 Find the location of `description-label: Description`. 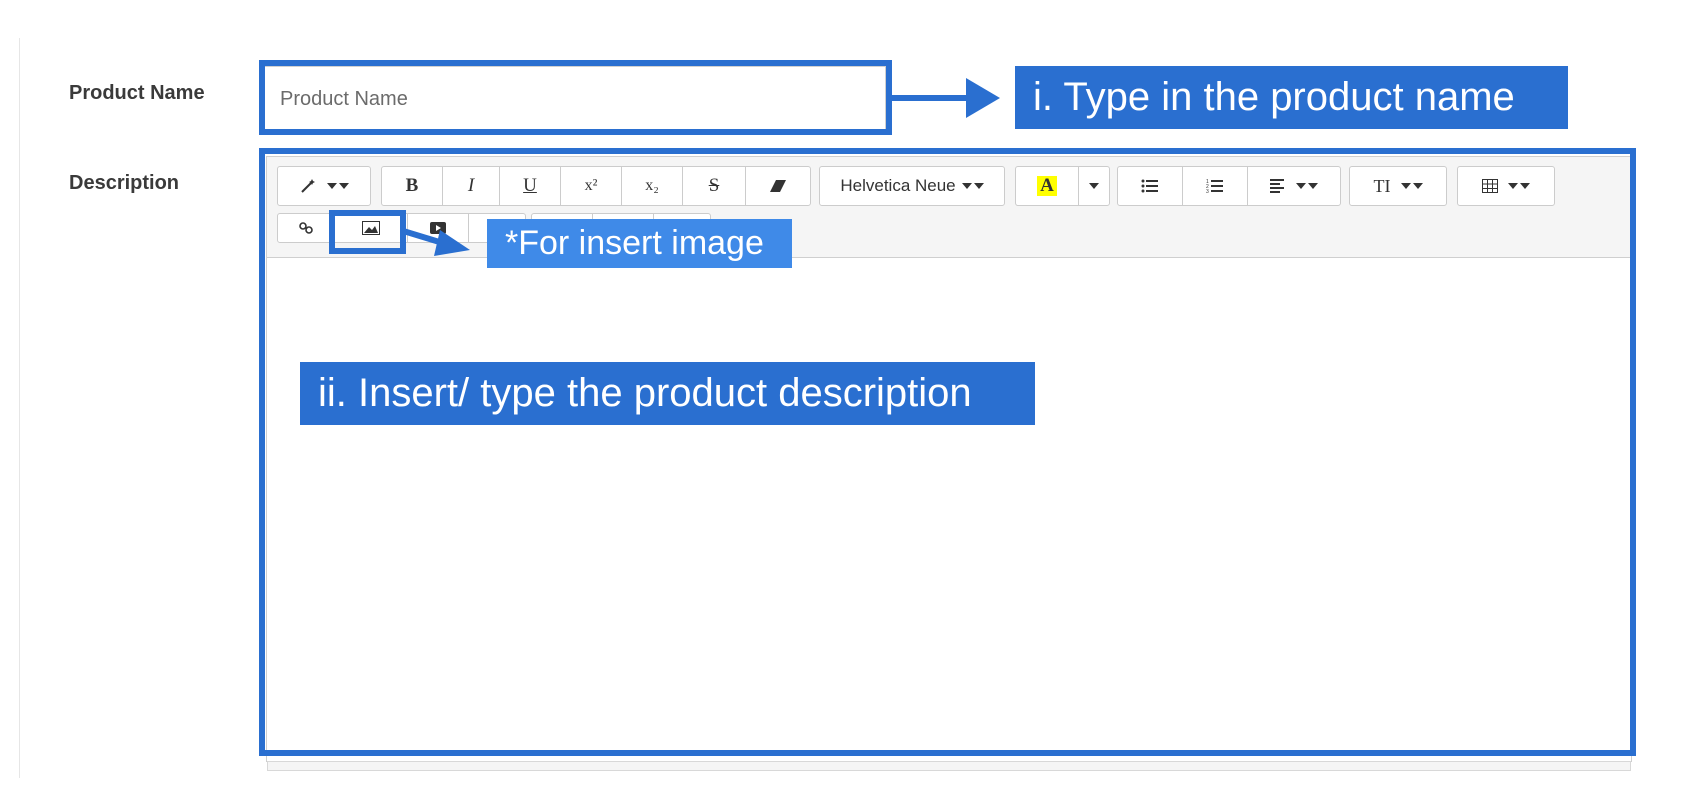

description-label: Description is located at coordinates (124, 183).